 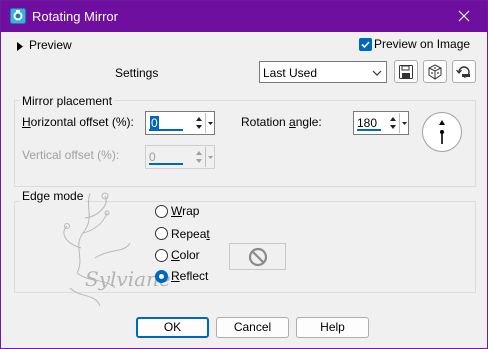 What do you see at coordinates (180, 157) in the screenshot?
I see `vertical-offset-spinbox: 0` at bounding box center [180, 157].